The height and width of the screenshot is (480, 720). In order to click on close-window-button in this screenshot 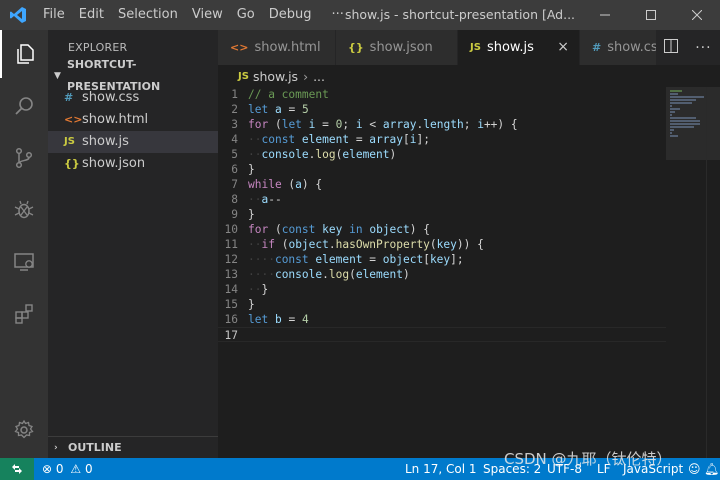, I will do `click(697, 15)`.